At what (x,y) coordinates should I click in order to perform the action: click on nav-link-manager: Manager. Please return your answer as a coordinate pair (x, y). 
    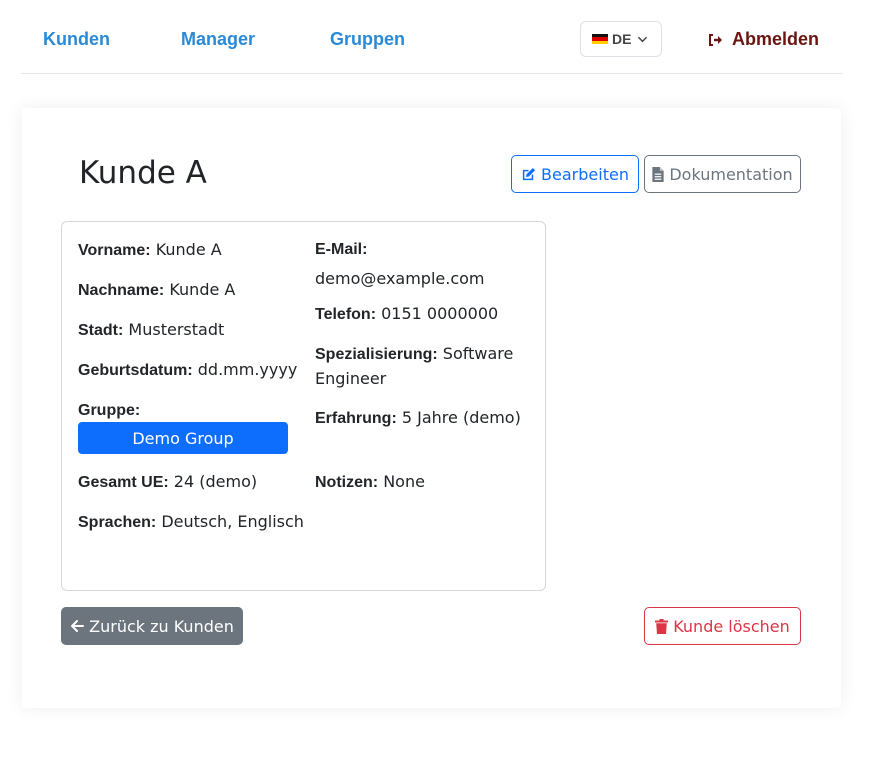
    Looking at the image, I should click on (218, 39).